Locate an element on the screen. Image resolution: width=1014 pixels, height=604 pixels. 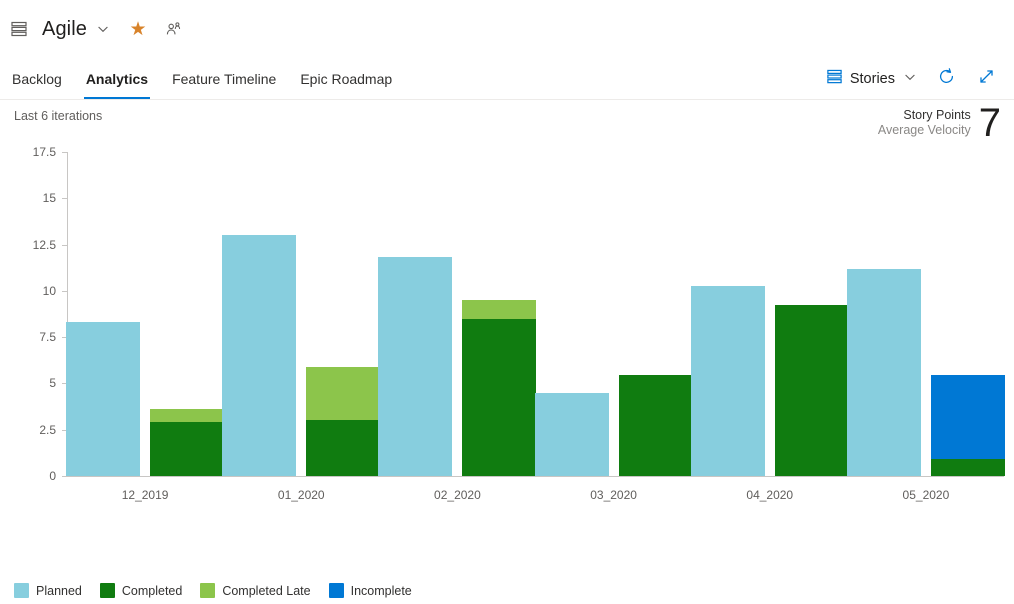
y-axis-tick-label: 15 is located at coordinates (49, 198).